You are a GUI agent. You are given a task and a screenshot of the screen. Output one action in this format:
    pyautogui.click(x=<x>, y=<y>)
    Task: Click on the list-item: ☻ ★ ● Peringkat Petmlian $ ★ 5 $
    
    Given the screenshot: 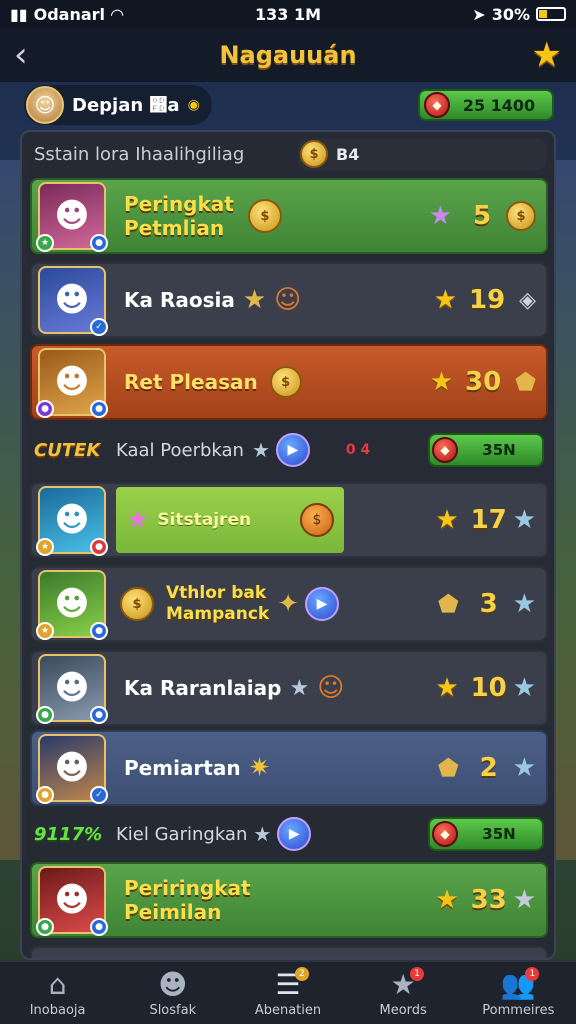 What is the action you would take?
    pyautogui.click(x=289, y=216)
    